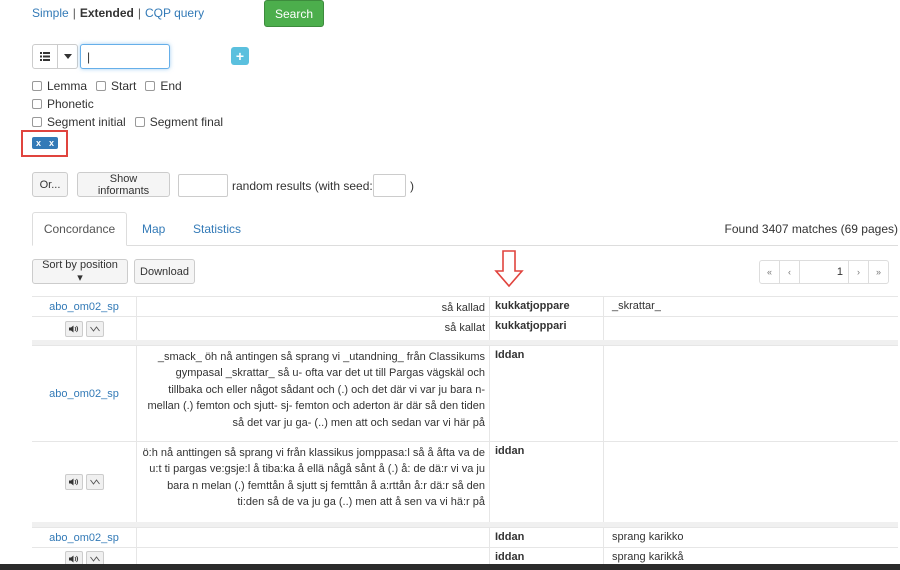 The image size is (900, 570). What do you see at coordinates (125, 56) in the screenshot?
I see `token-input` at bounding box center [125, 56].